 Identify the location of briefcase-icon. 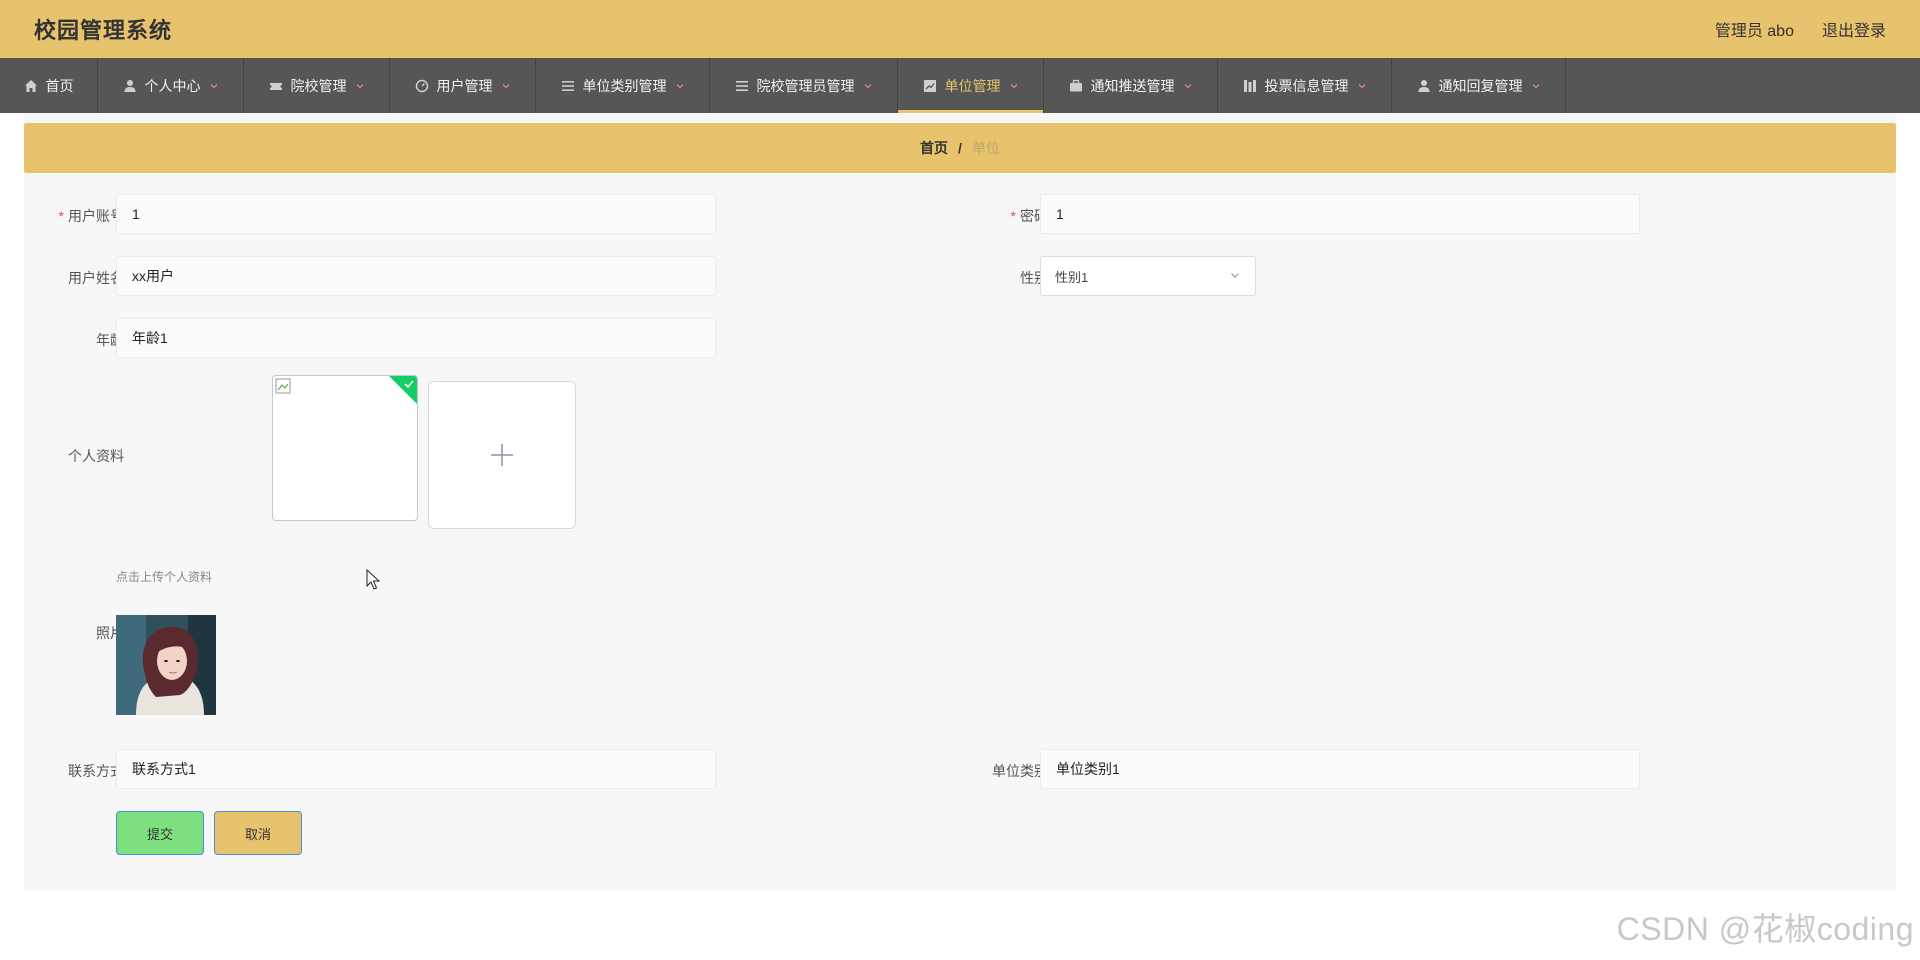
(1076, 86).